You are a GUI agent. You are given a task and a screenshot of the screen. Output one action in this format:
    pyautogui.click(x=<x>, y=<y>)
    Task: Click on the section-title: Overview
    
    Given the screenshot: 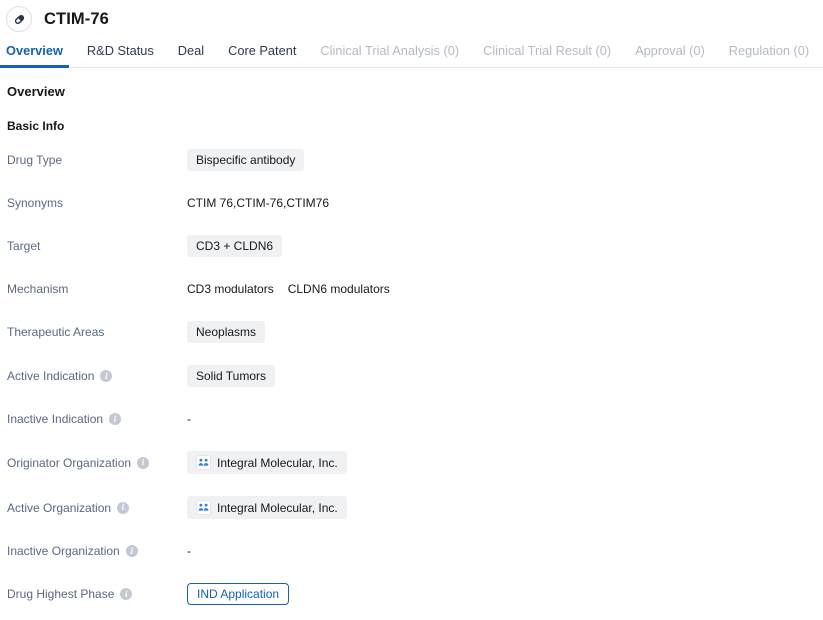 What is the action you would take?
    pyautogui.click(x=36, y=91)
    